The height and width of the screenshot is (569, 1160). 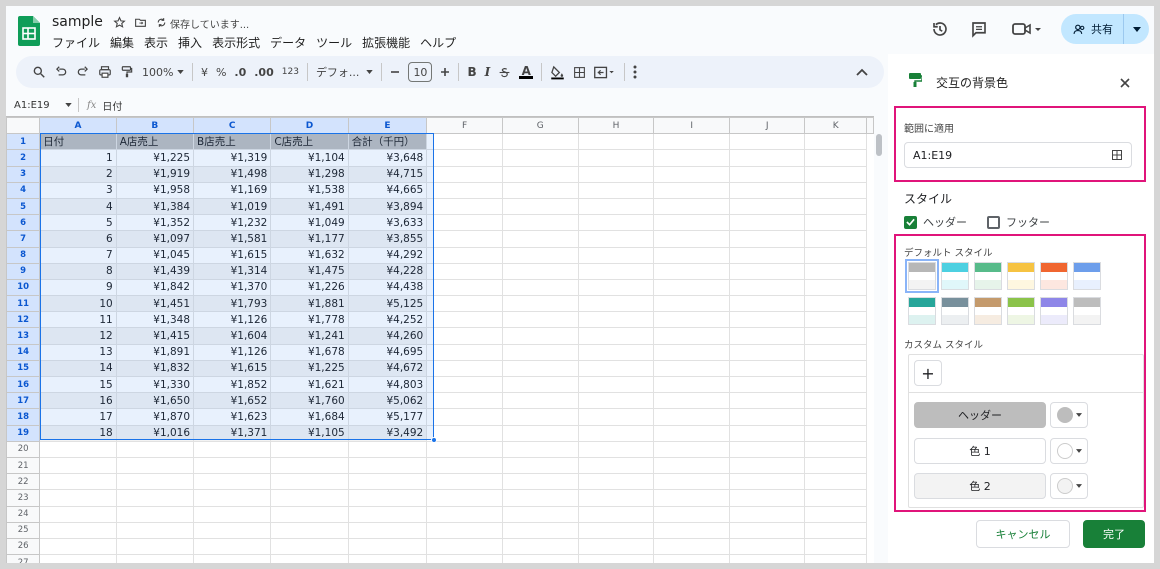 What do you see at coordinates (23, 158) in the screenshot?
I see `row-header: 2` at bounding box center [23, 158].